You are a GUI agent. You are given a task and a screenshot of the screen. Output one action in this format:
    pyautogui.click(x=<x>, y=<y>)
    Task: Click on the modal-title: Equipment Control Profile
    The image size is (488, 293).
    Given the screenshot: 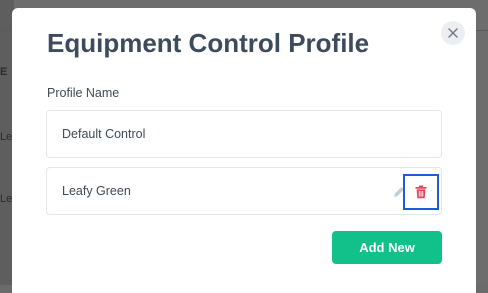 What is the action you would take?
    pyautogui.click(x=208, y=43)
    